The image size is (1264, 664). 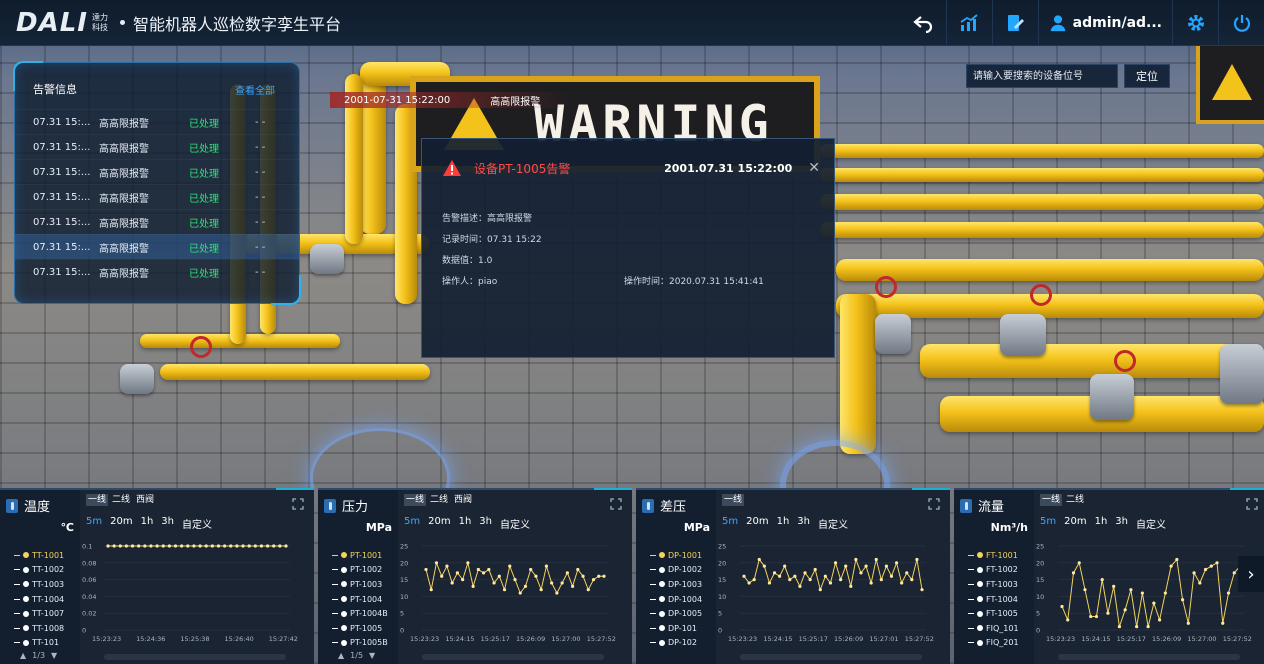 What do you see at coordinates (47, 613) in the screenshot?
I see `sensor-item: TT-1007` at bounding box center [47, 613].